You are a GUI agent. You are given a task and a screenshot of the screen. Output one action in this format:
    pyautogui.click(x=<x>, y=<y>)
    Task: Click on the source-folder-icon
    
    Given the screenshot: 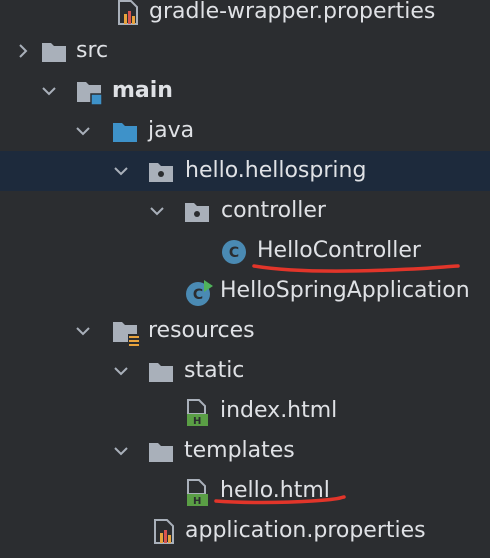 What is the action you would take?
    pyautogui.click(x=125, y=132)
    